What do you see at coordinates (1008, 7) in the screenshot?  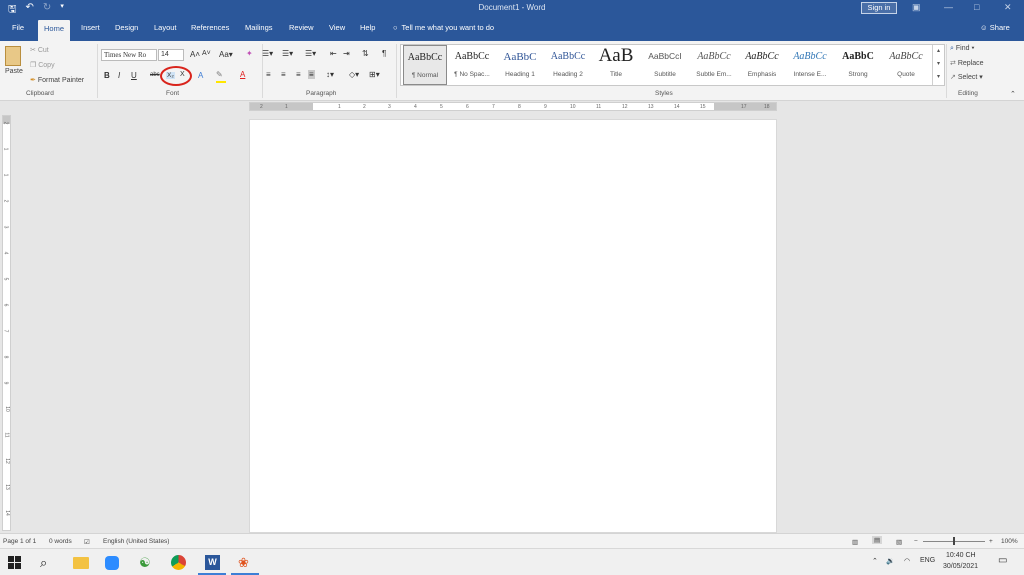 I see `close-icon: ✕` at bounding box center [1008, 7].